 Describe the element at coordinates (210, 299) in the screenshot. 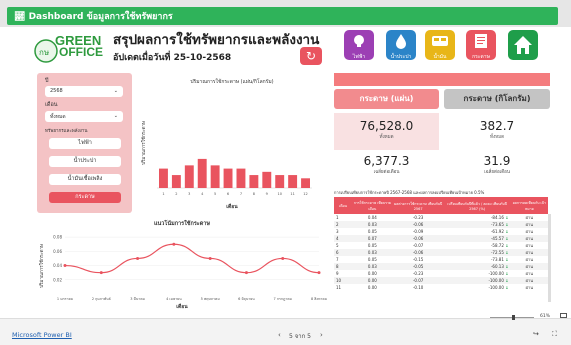

I see `x-tick-label: 5 พฤษภาคม` at that location.